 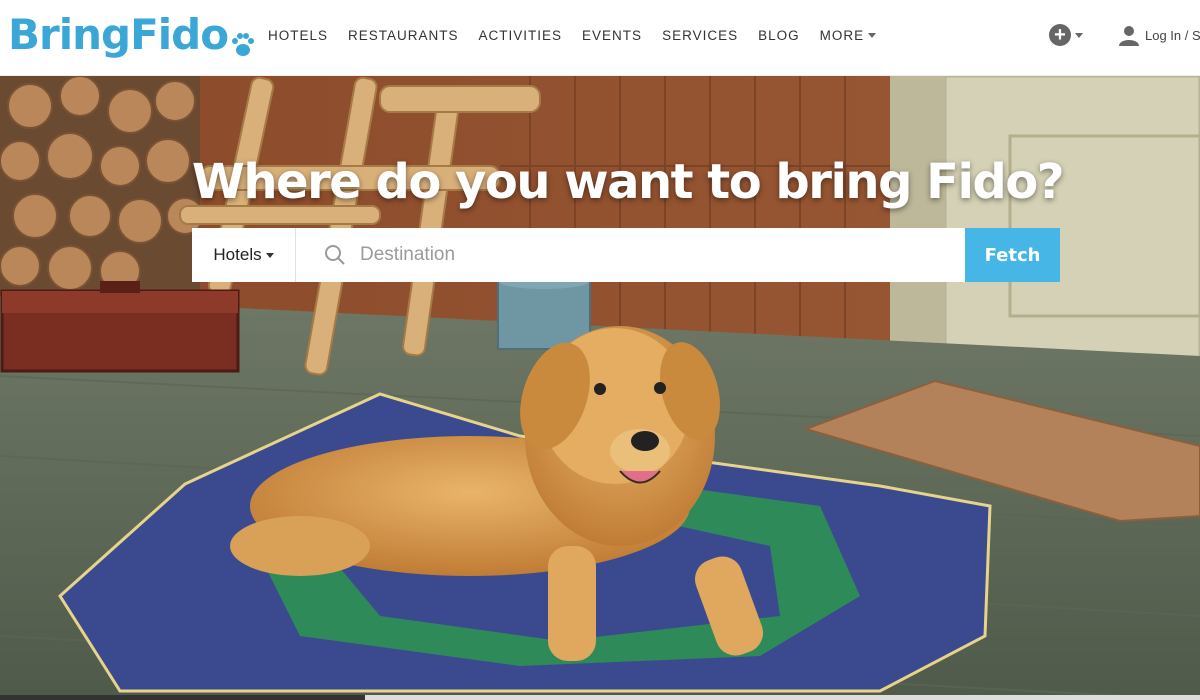 What do you see at coordinates (700, 35) in the screenshot?
I see `nav-services: SERVICES` at bounding box center [700, 35].